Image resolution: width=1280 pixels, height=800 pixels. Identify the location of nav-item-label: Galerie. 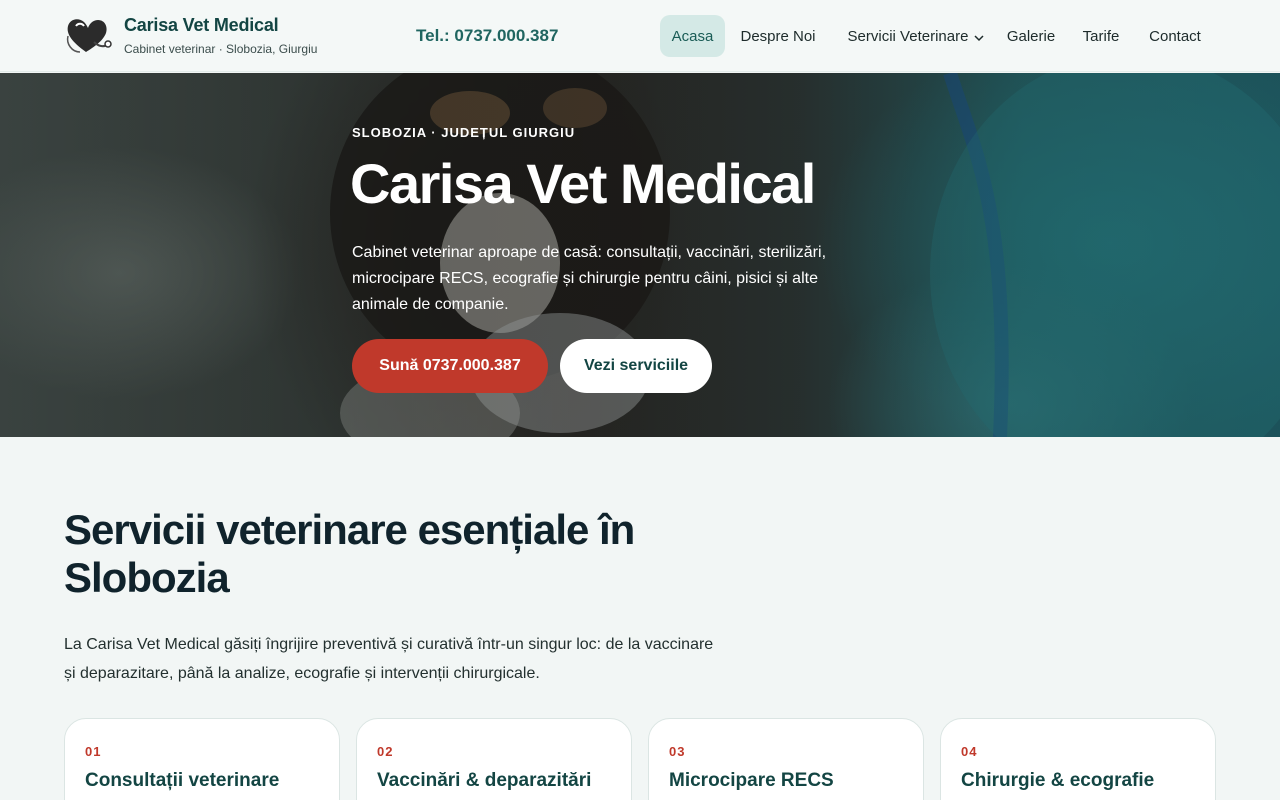
(1031, 36).